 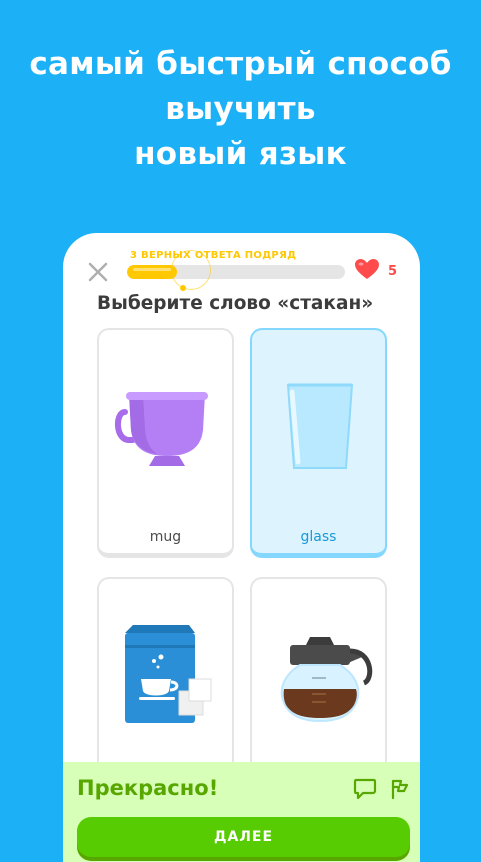 I want to click on hearts-count: 5, so click(x=393, y=271).